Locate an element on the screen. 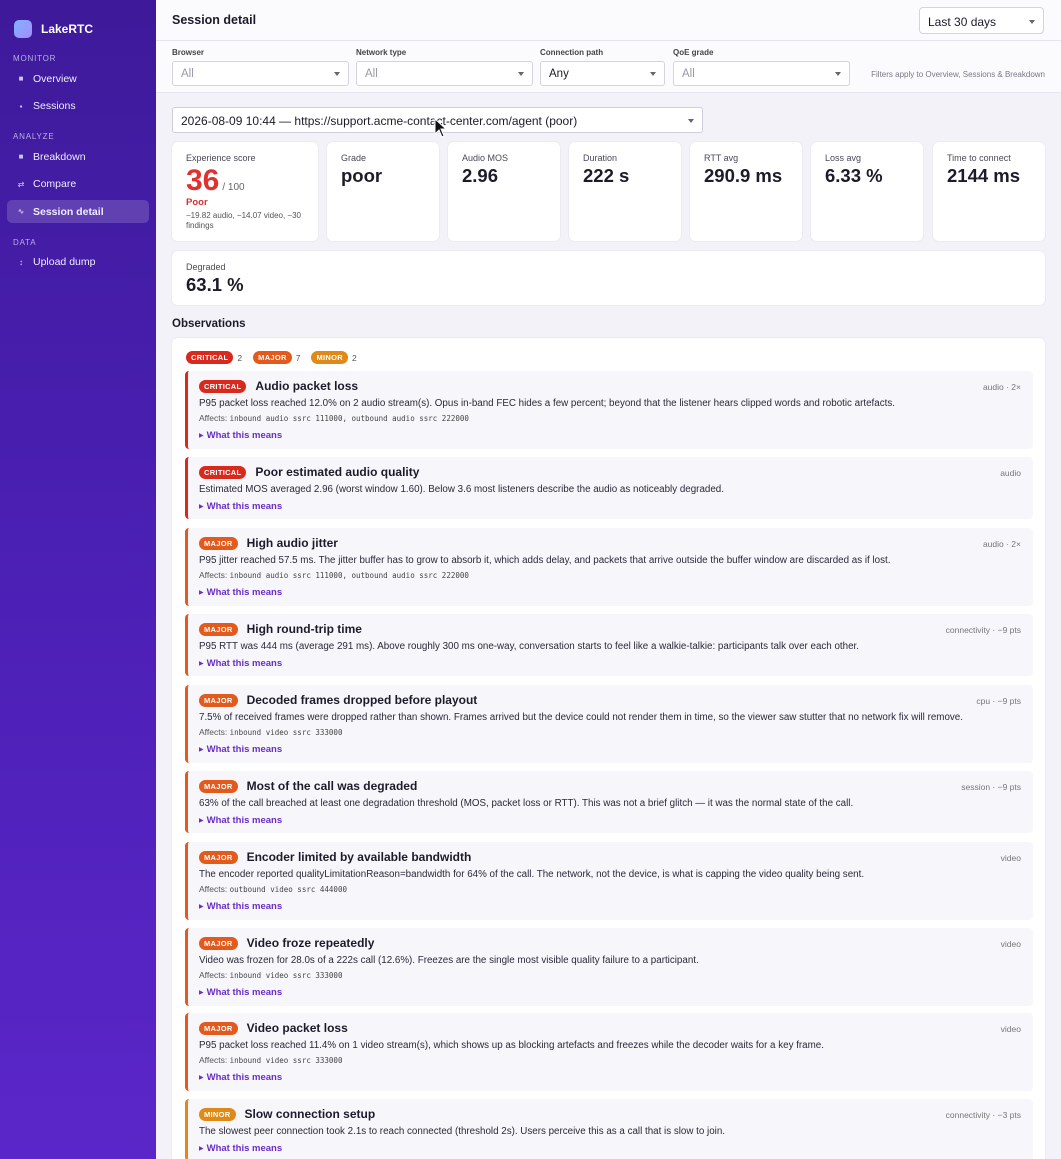 This screenshot has width=1061, height=1159. observation-tag: audio is located at coordinates (1010, 473).